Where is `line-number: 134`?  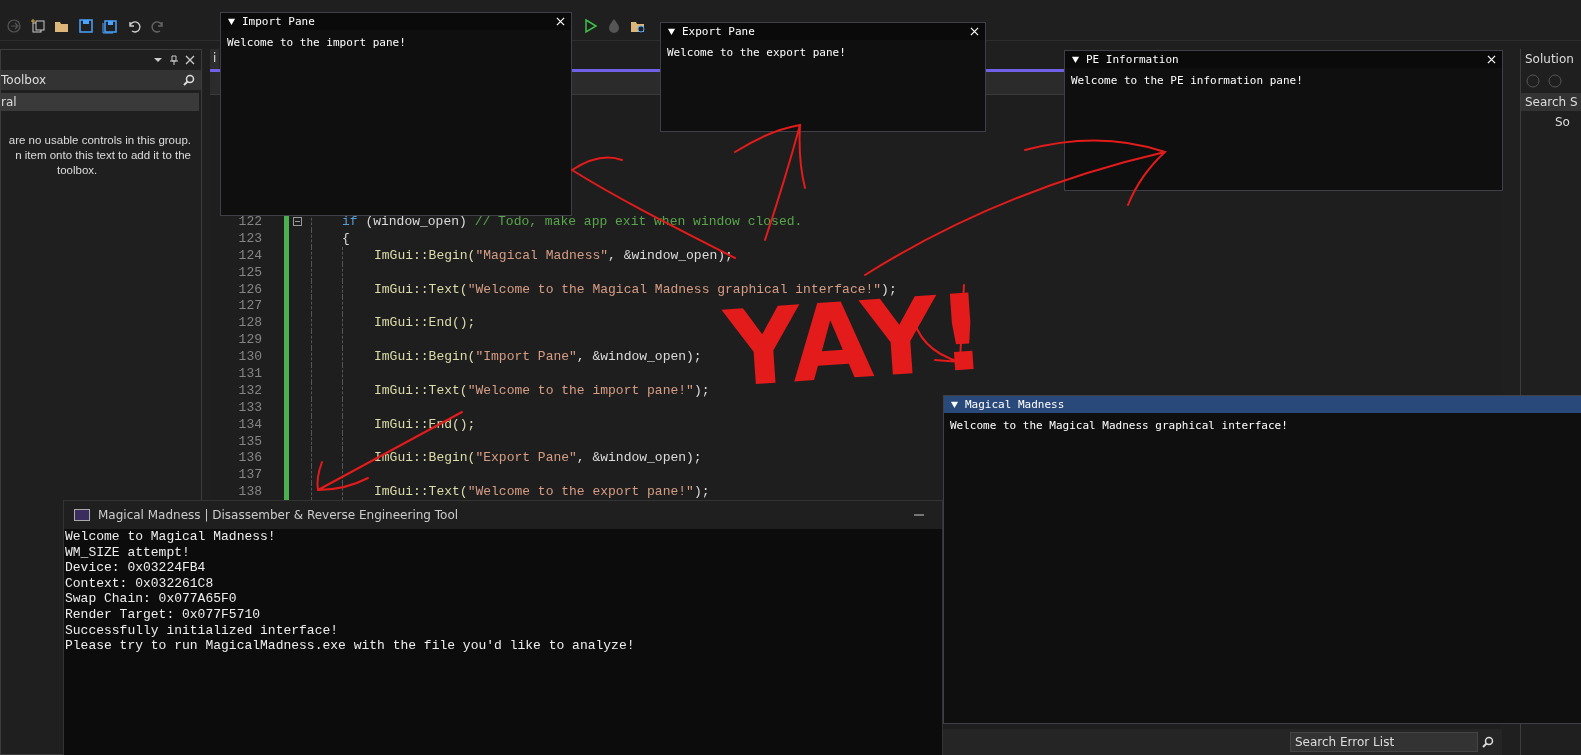 line-number: 134 is located at coordinates (249, 424).